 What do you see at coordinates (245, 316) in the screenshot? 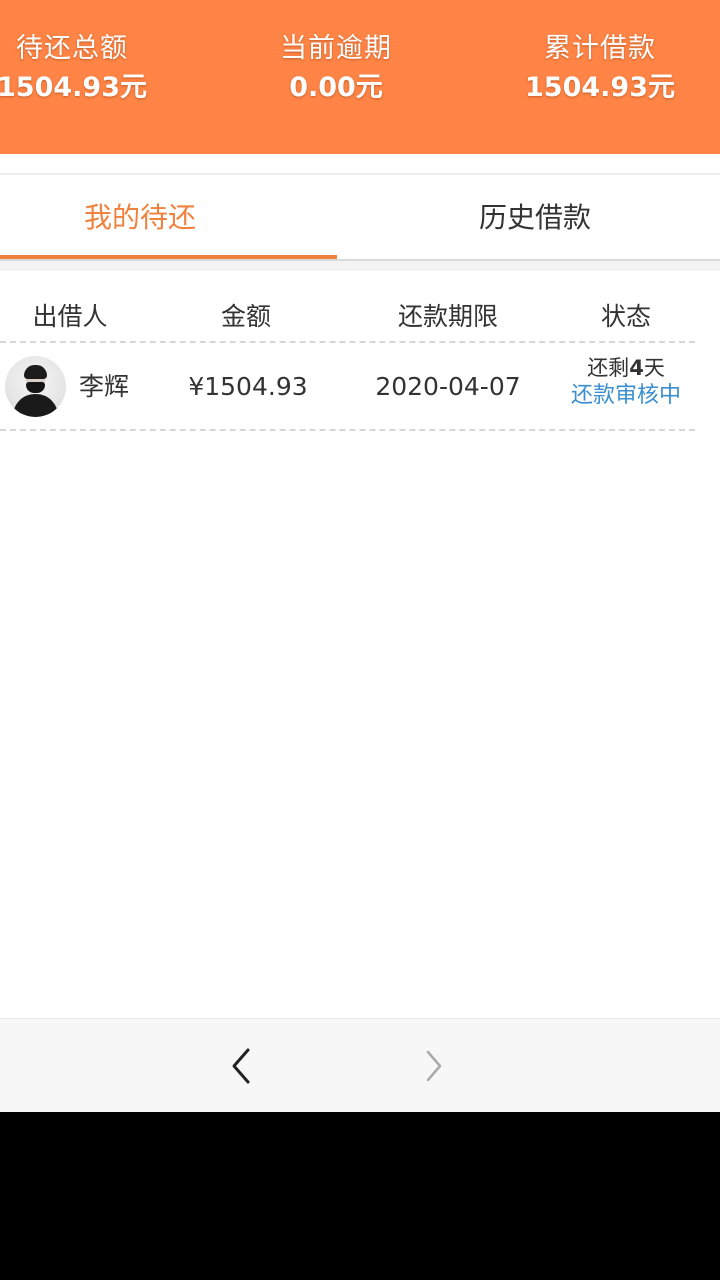
I see `column-header-amount: 金额` at bounding box center [245, 316].